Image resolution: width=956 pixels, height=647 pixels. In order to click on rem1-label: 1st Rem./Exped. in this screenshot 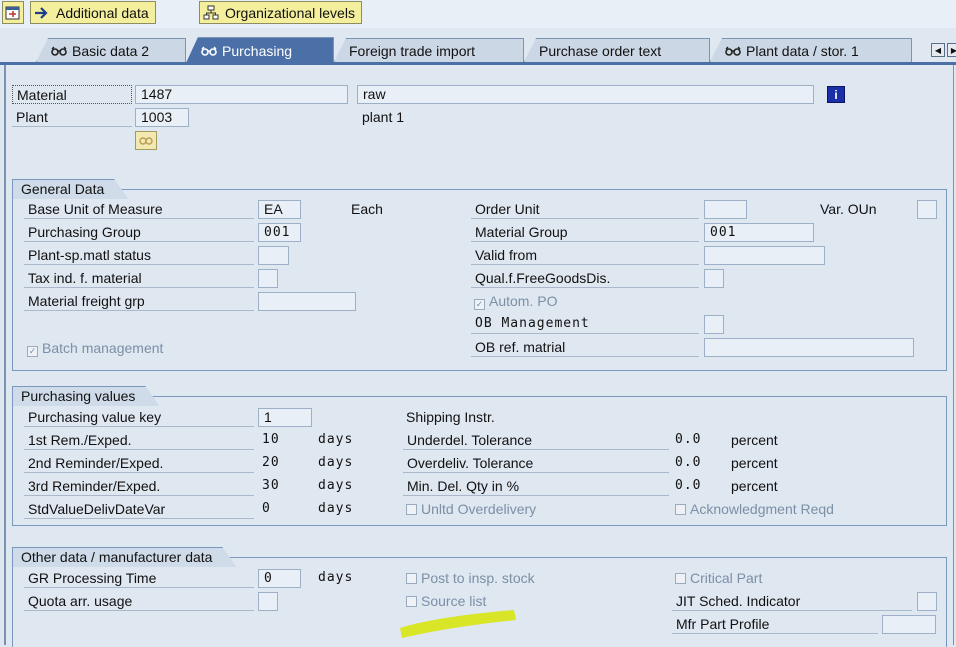, I will do `click(139, 440)`.